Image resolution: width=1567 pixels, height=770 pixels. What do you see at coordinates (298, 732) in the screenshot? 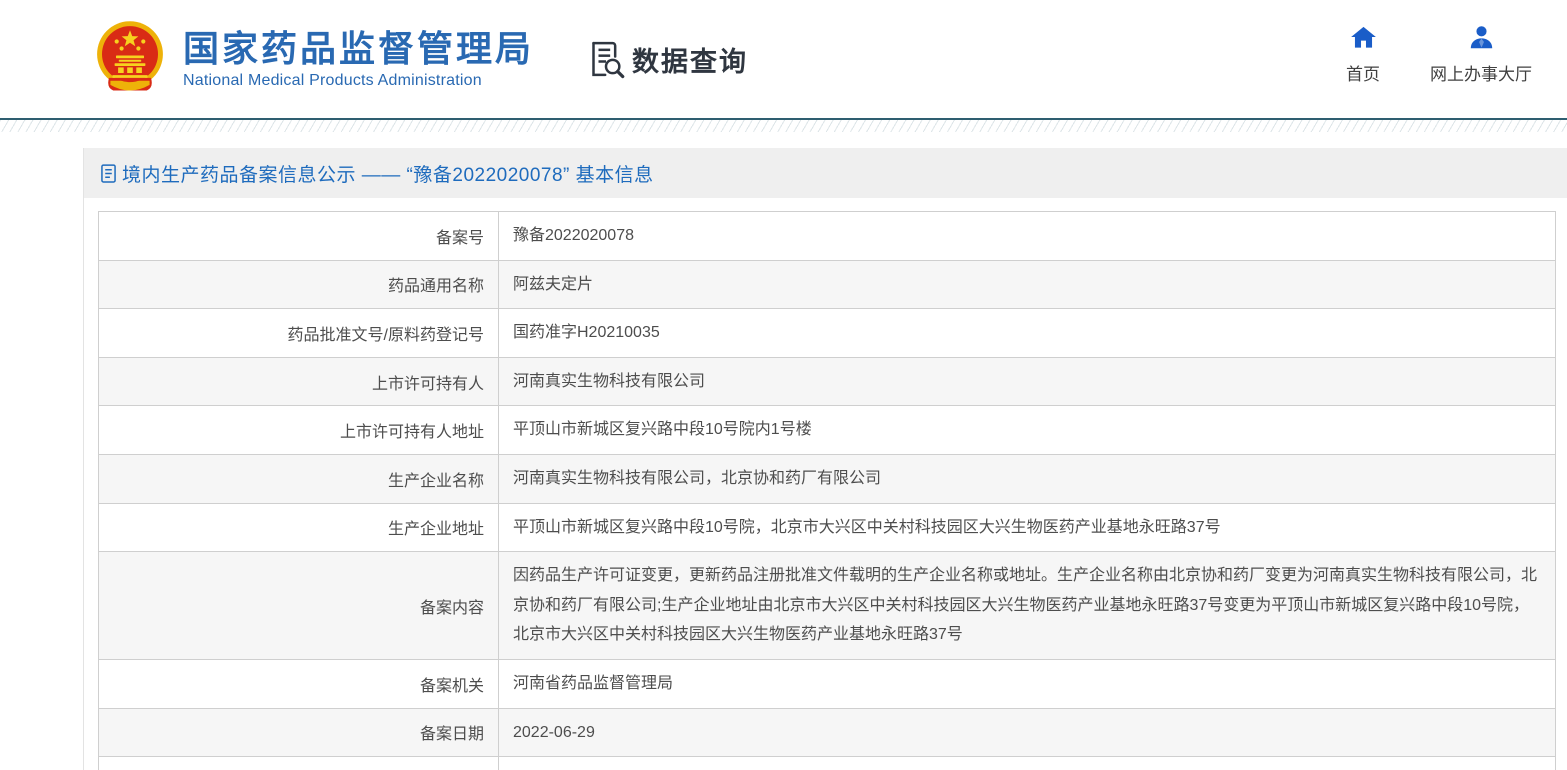
I see `row-label: 备案日期` at bounding box center [298, 732].